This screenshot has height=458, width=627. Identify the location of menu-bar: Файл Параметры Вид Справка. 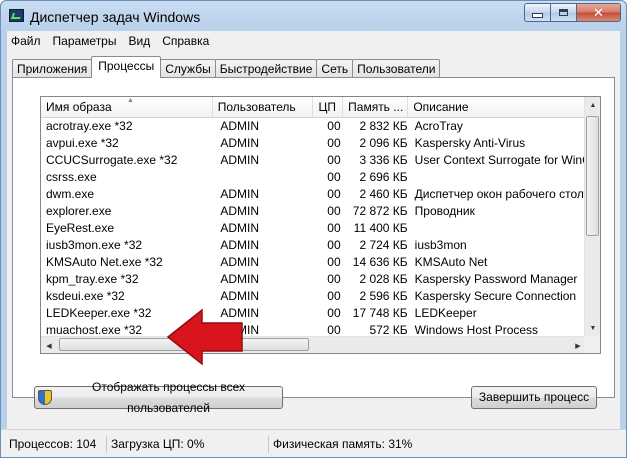
(313, 41).